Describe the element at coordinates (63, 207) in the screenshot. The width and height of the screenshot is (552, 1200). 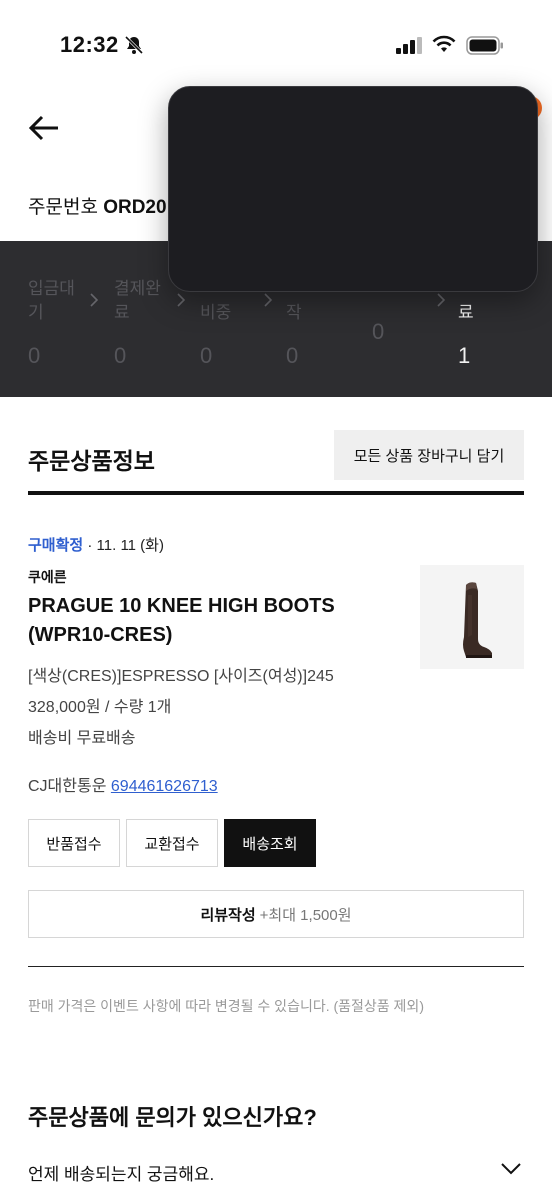
I see `order-number-label: 주문번호` at that location.